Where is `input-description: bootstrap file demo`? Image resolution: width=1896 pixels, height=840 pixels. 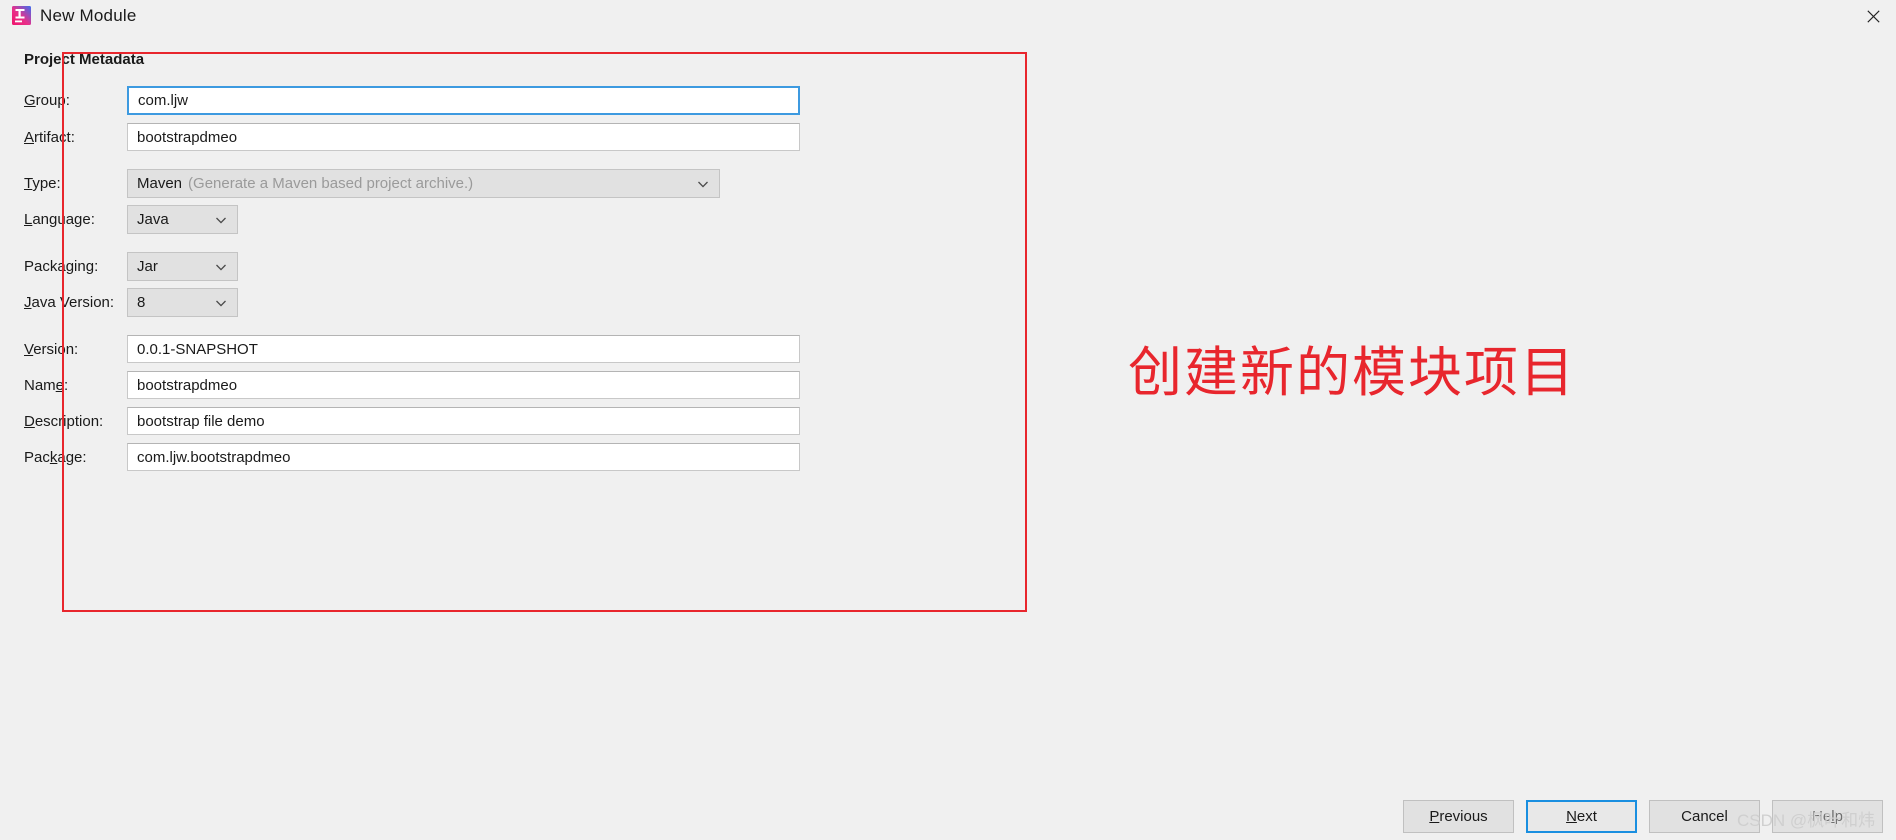
input-description: bootstrap file demo is located at coordinates (463, 421).